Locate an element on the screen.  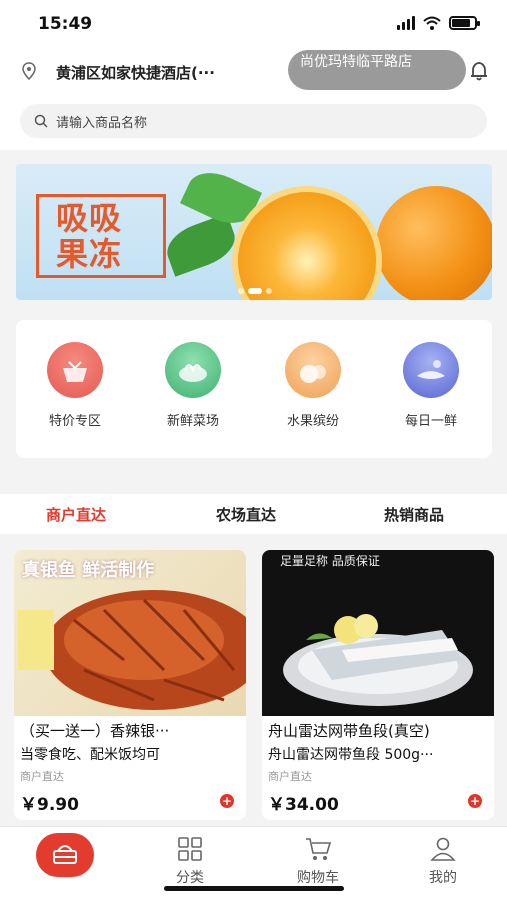
store-selector: 尚优玛特临平路店 is located at coordinates (377, 70).